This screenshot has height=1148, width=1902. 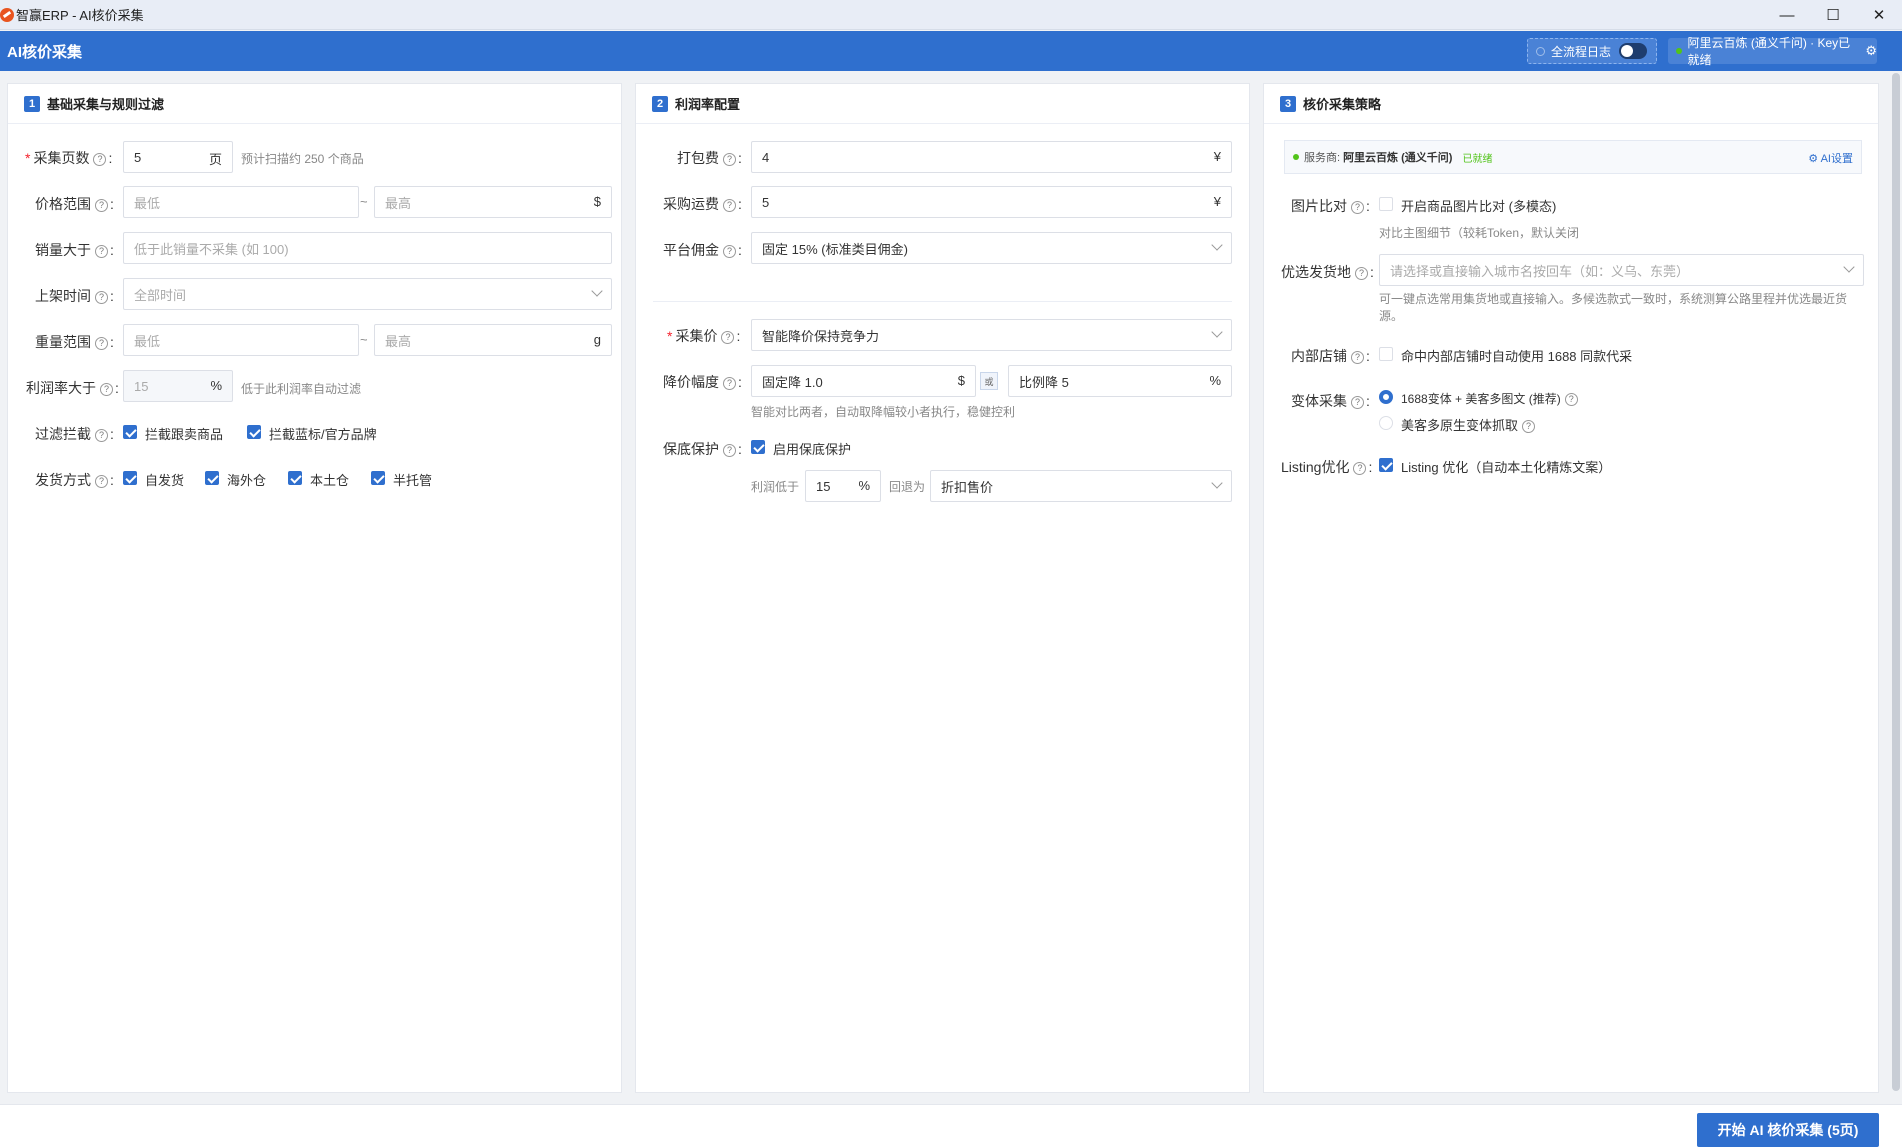 What do you see at coordinates (32, 103) in the screenshot?
I see `step-badge: 1` at bounding box center [32, 103].